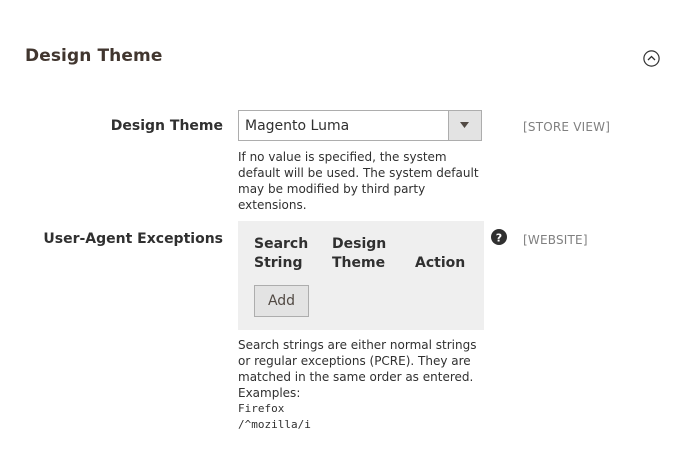  What do you see at coordinates (555, 240) in the screenshot?
I see `scope-website: [WEBSITE]` at bounding box center [555, 240].